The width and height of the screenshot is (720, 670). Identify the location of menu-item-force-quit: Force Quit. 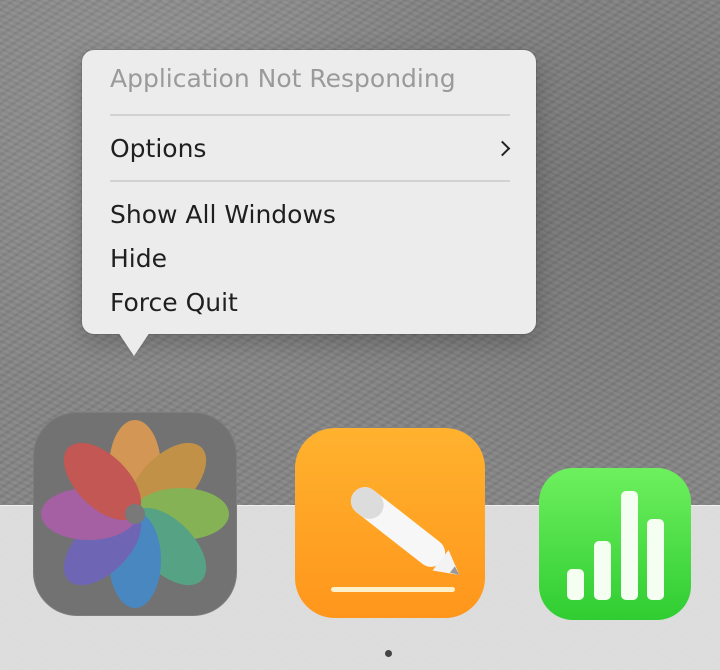
(310, 303).